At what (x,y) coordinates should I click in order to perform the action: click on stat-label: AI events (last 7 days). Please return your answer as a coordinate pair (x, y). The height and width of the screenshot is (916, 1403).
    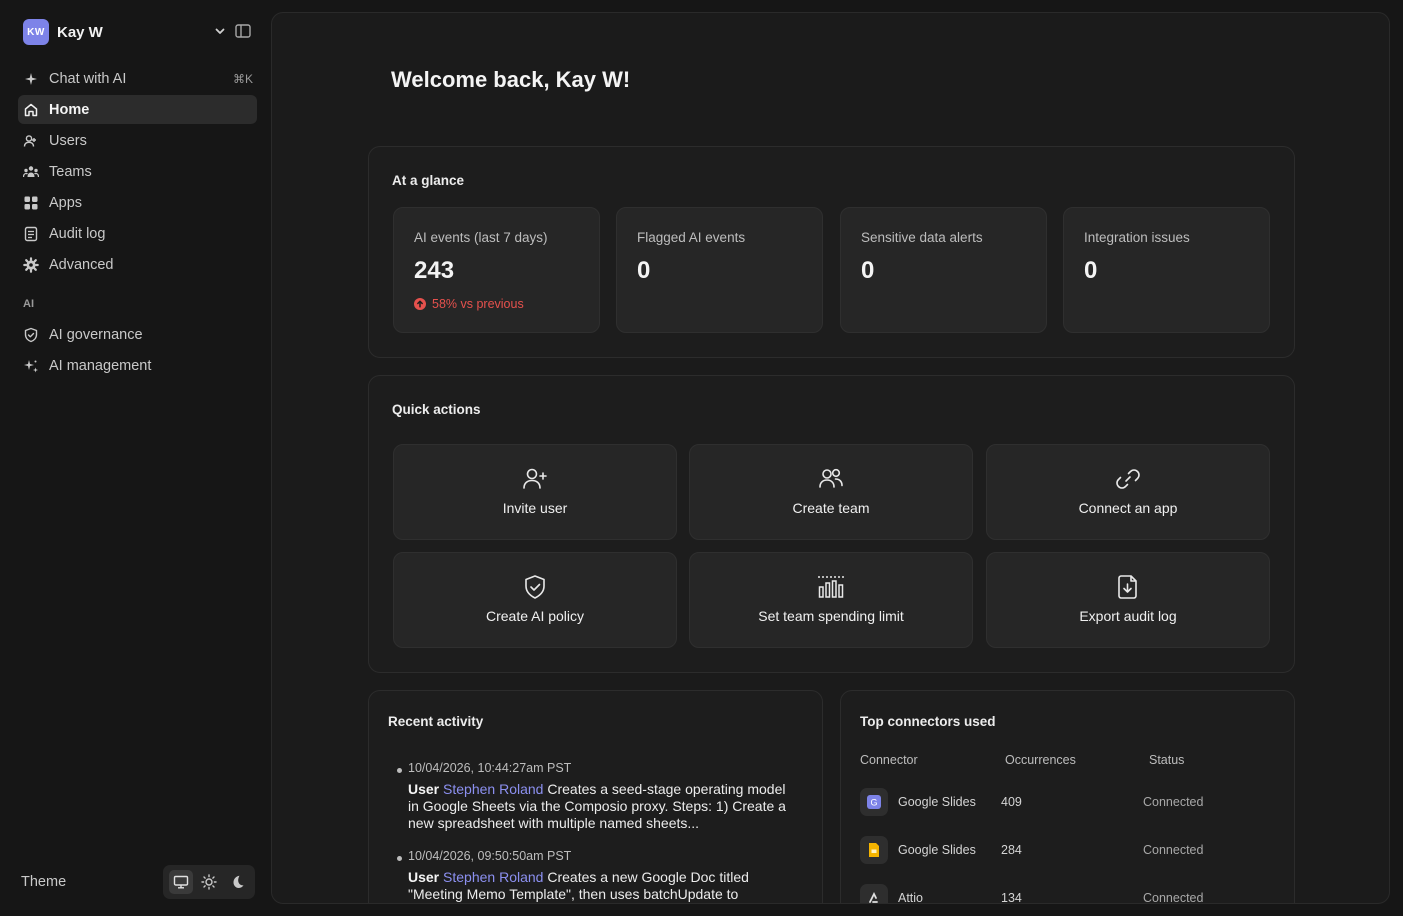
    Looking at the image, I should click on (481, 237).